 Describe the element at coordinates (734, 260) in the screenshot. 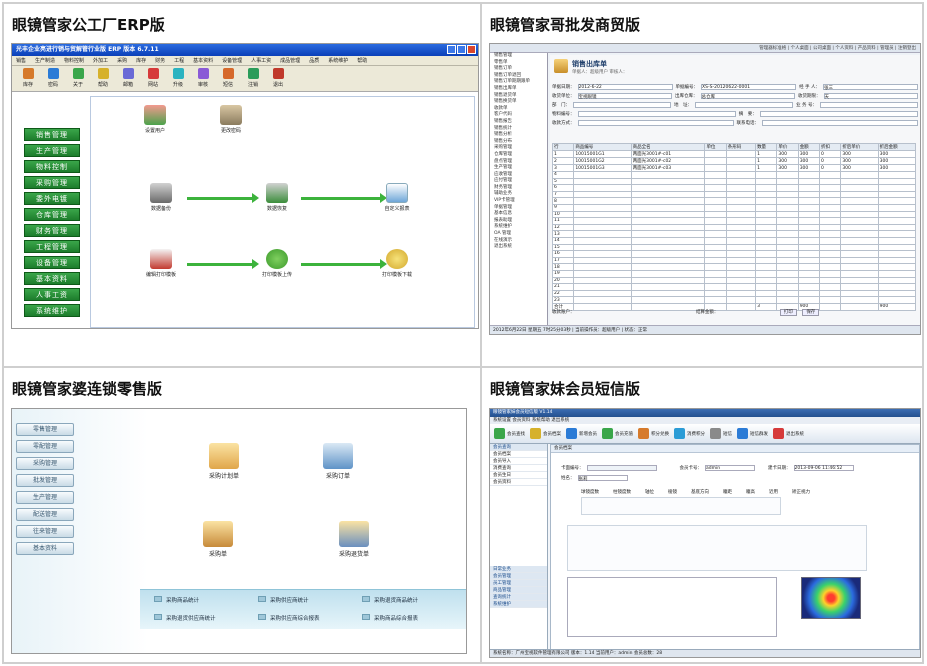

I see `table-row: 17` at that location.